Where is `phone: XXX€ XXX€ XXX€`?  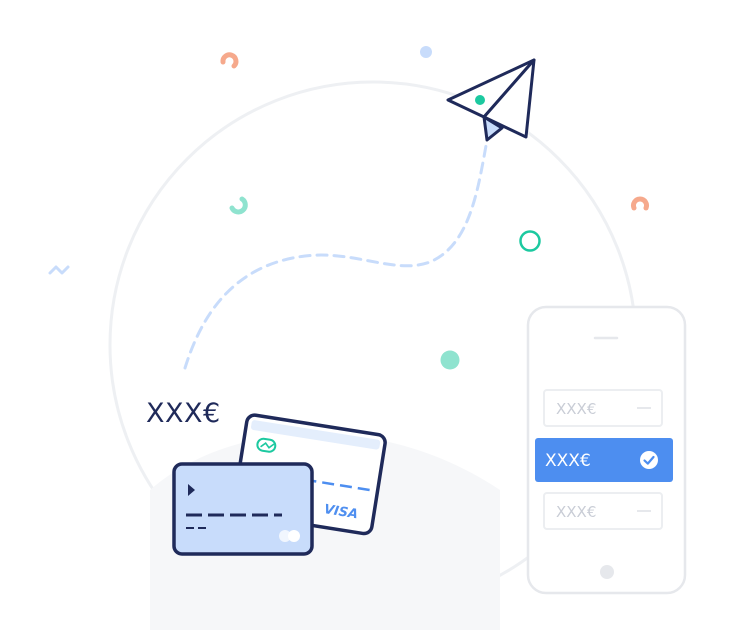
phone: XXX€ XXX€ XXX€ is located at coordinates (606, 450).